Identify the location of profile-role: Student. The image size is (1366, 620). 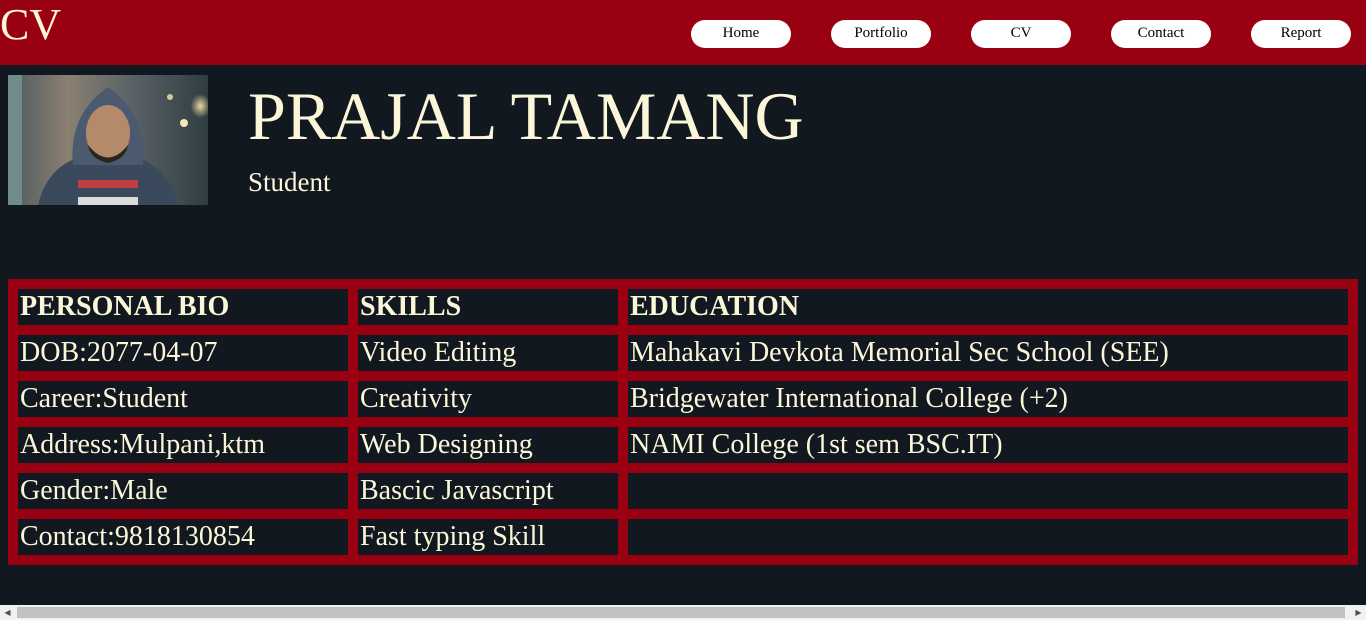
(289, 182).